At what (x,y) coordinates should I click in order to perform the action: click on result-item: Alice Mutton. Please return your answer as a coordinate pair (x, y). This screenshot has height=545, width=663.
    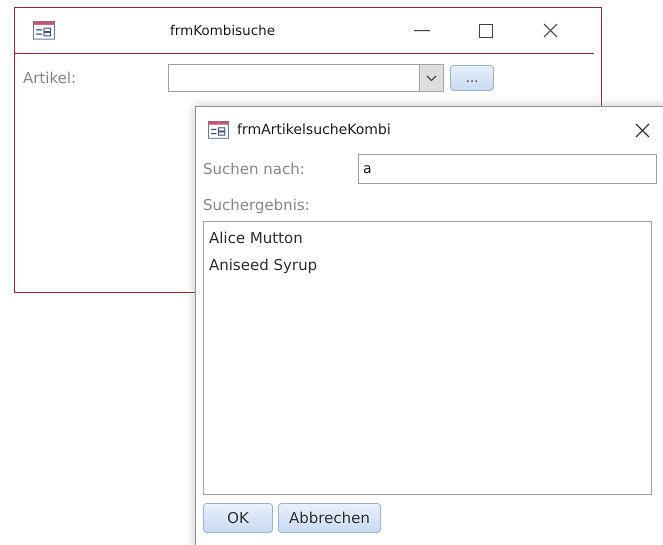
    Looking at the image, I should click on (427, 238).